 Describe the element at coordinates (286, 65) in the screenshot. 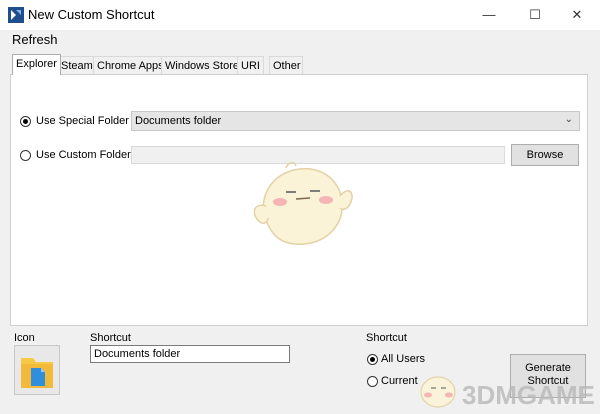

I see `tab-other: Other` at that location.